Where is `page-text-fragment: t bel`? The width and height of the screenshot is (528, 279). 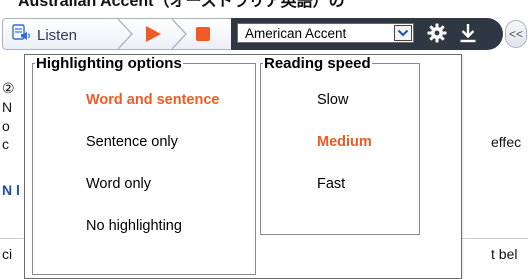
page-text-fragment: t bel is located at coordinates (504, 254).